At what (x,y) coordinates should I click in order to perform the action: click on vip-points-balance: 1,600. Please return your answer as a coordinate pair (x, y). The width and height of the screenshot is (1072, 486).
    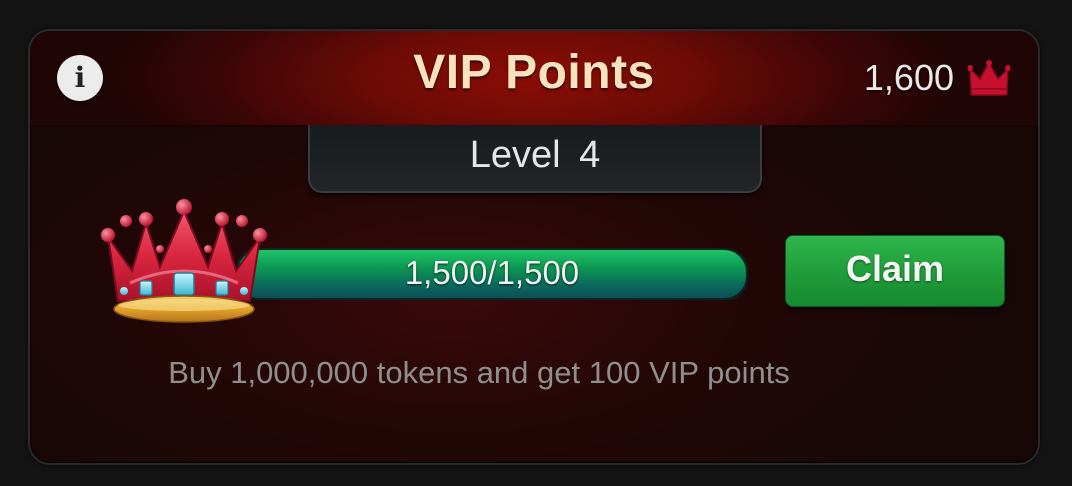
    Looking at the image, I should click on (937, 78).